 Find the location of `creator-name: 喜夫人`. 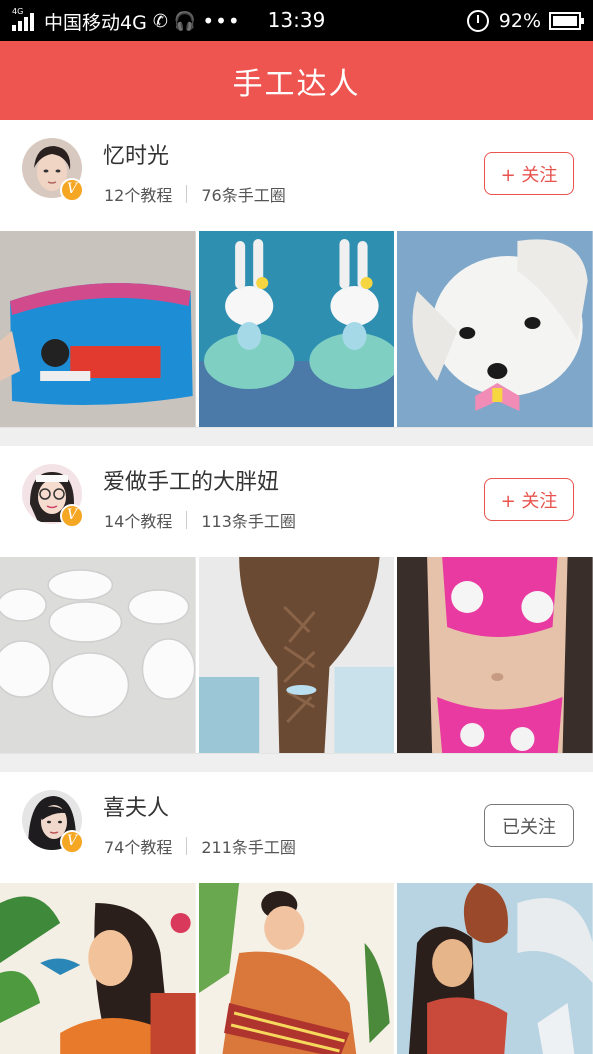

creator-name: 喜夫人 is located at coordinates (136, 806).